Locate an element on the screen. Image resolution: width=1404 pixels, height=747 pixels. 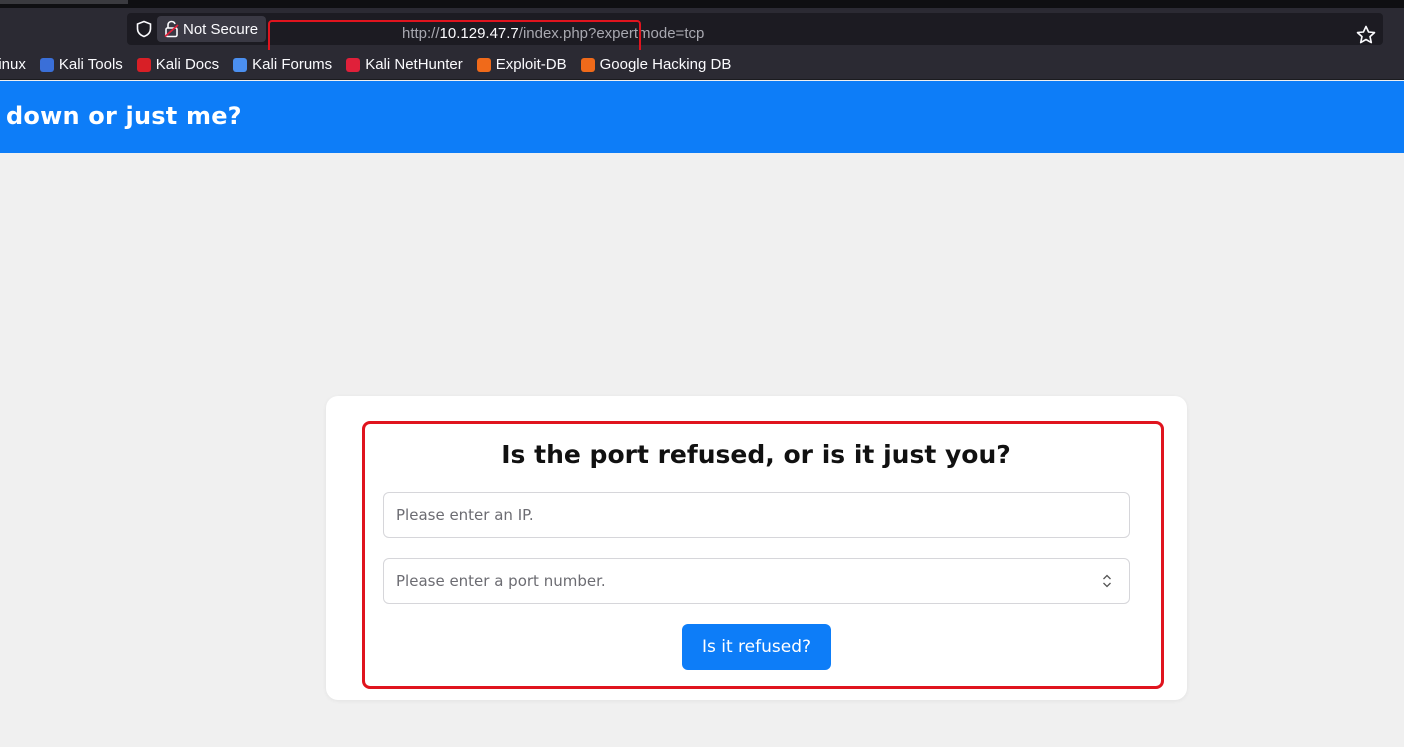
bookmark-label: Kali Docs is located at coordinates (187, 64).